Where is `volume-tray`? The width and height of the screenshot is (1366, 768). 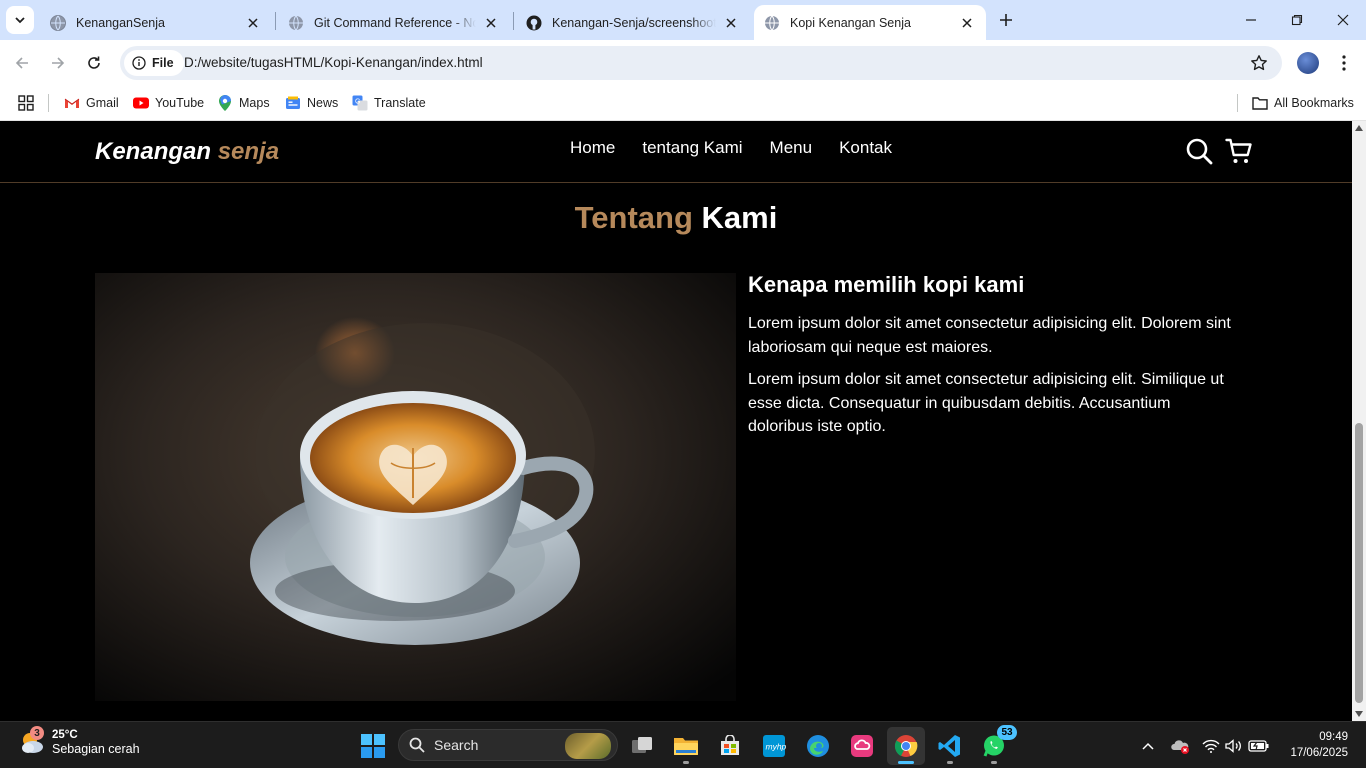
volume-tray is located at coordinates (1234, 746).